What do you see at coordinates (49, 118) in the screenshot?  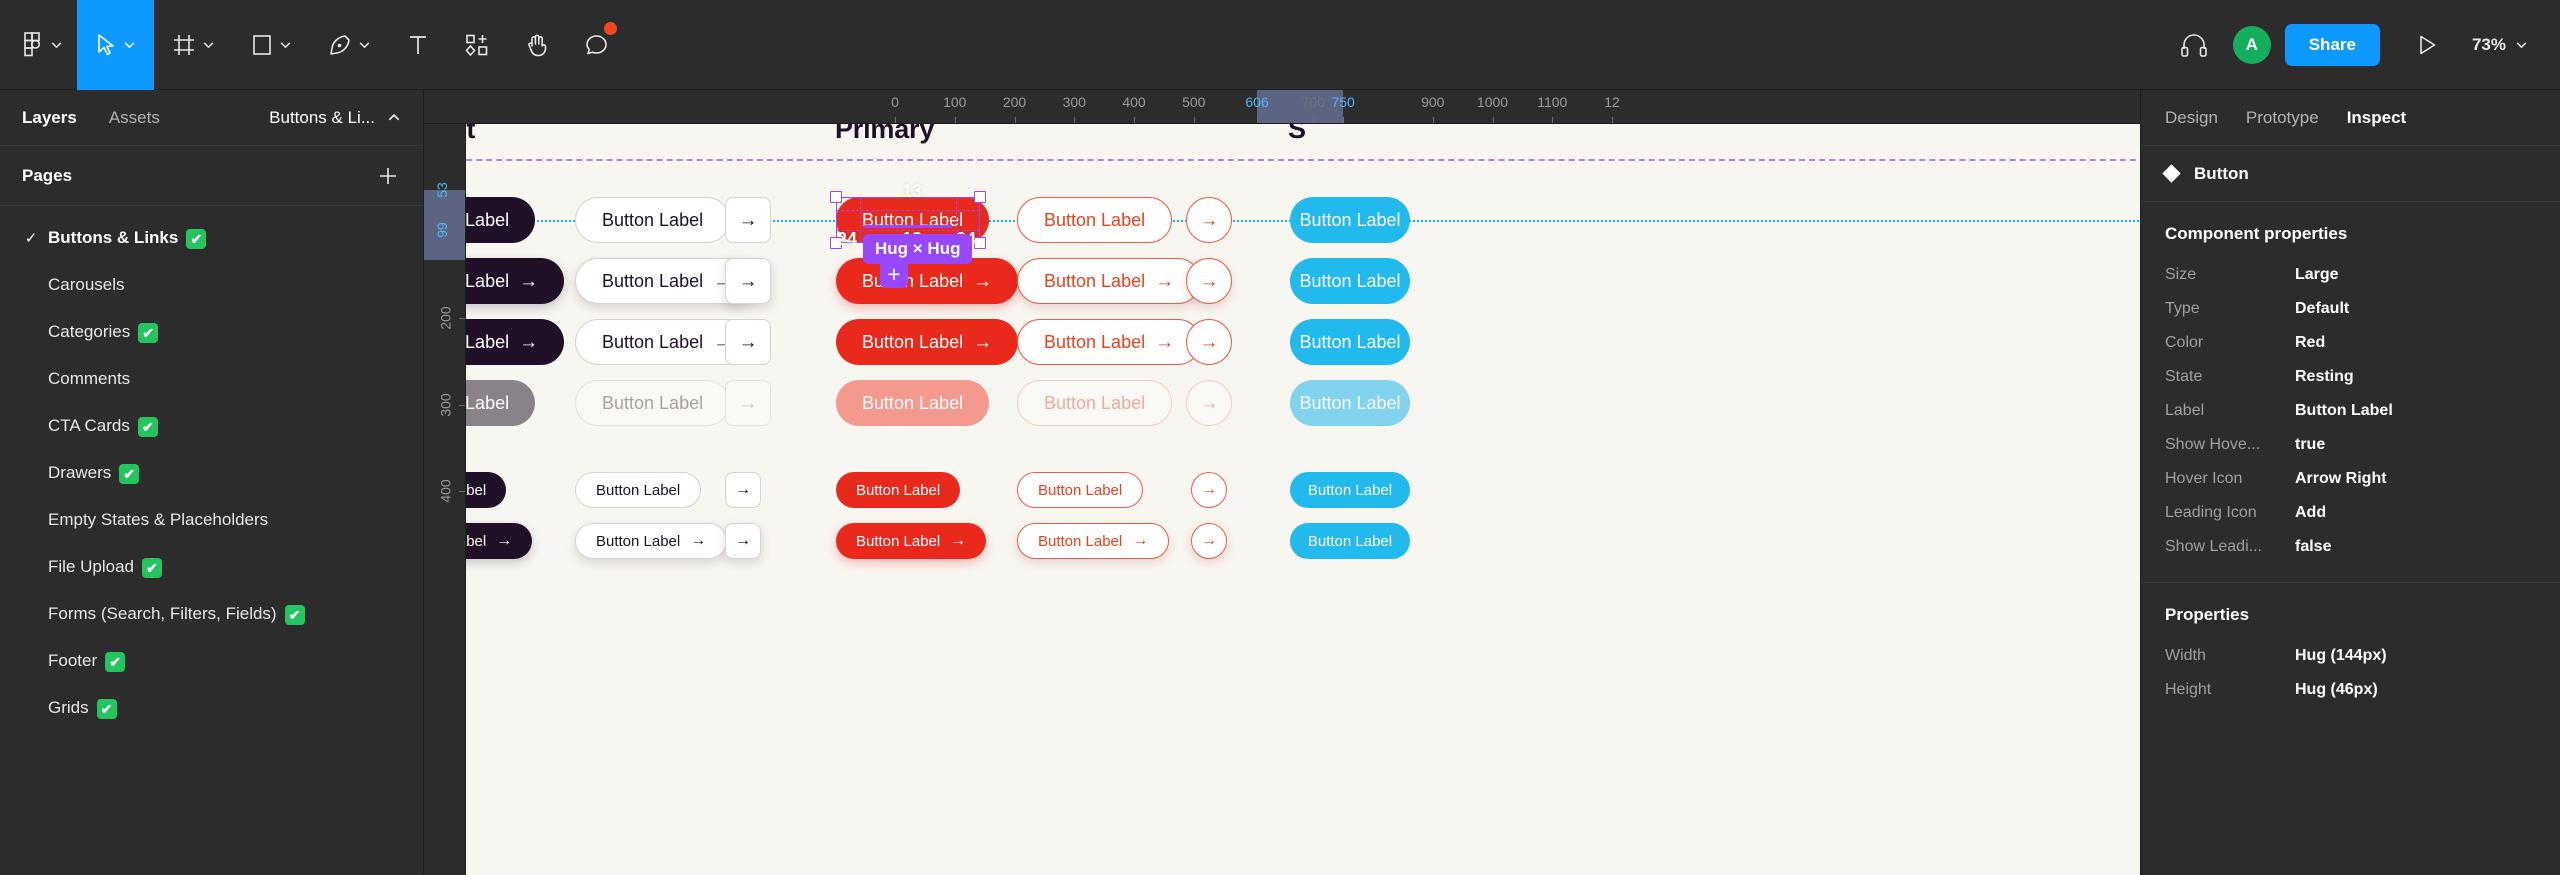 I see `tab-layers: Layers` at bounding box center [49, 118].